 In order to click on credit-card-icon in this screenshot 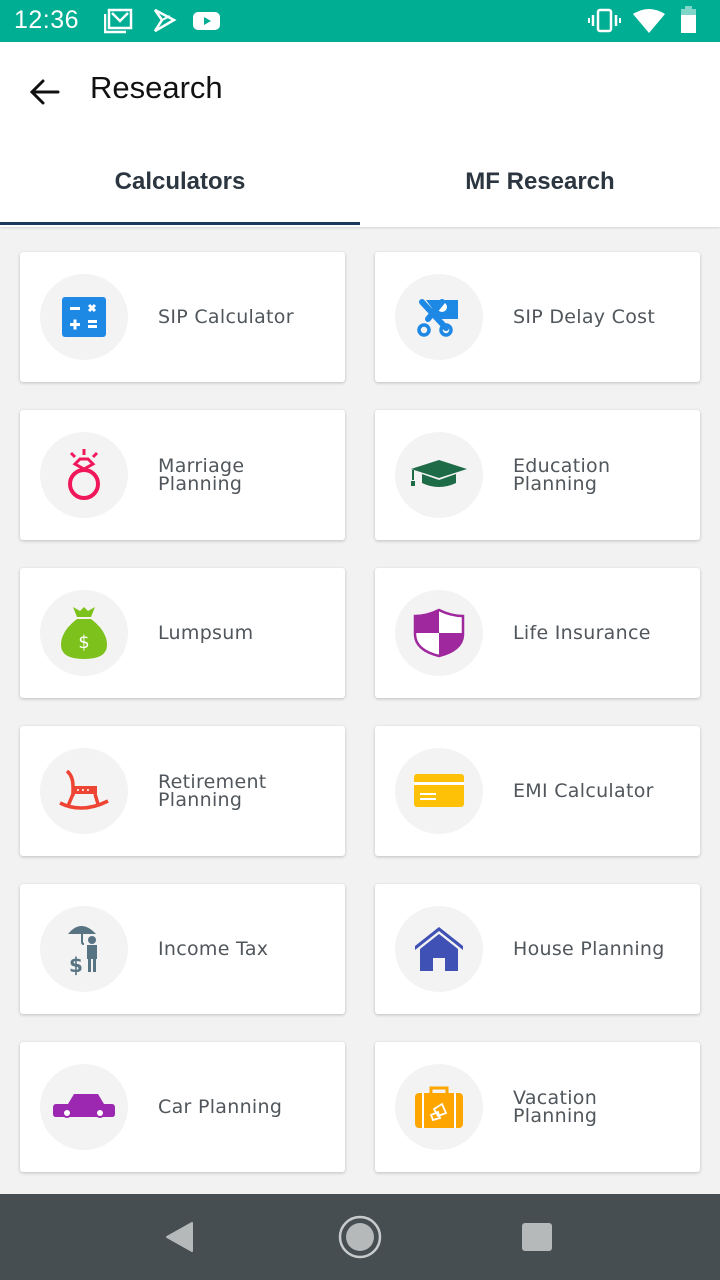, I will do `click(439, 790)`.